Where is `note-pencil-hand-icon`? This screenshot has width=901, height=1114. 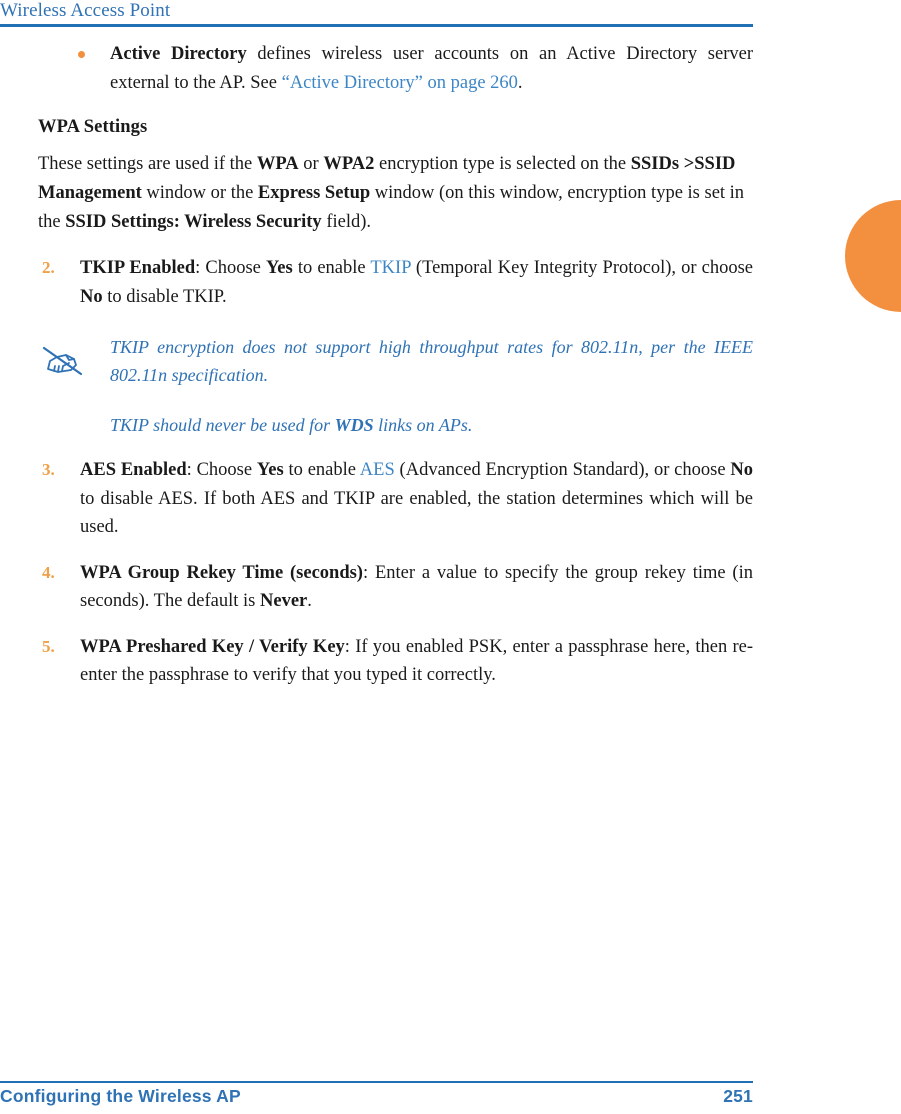 note-pencil-hand-icon is located at coordinates (64, 361).